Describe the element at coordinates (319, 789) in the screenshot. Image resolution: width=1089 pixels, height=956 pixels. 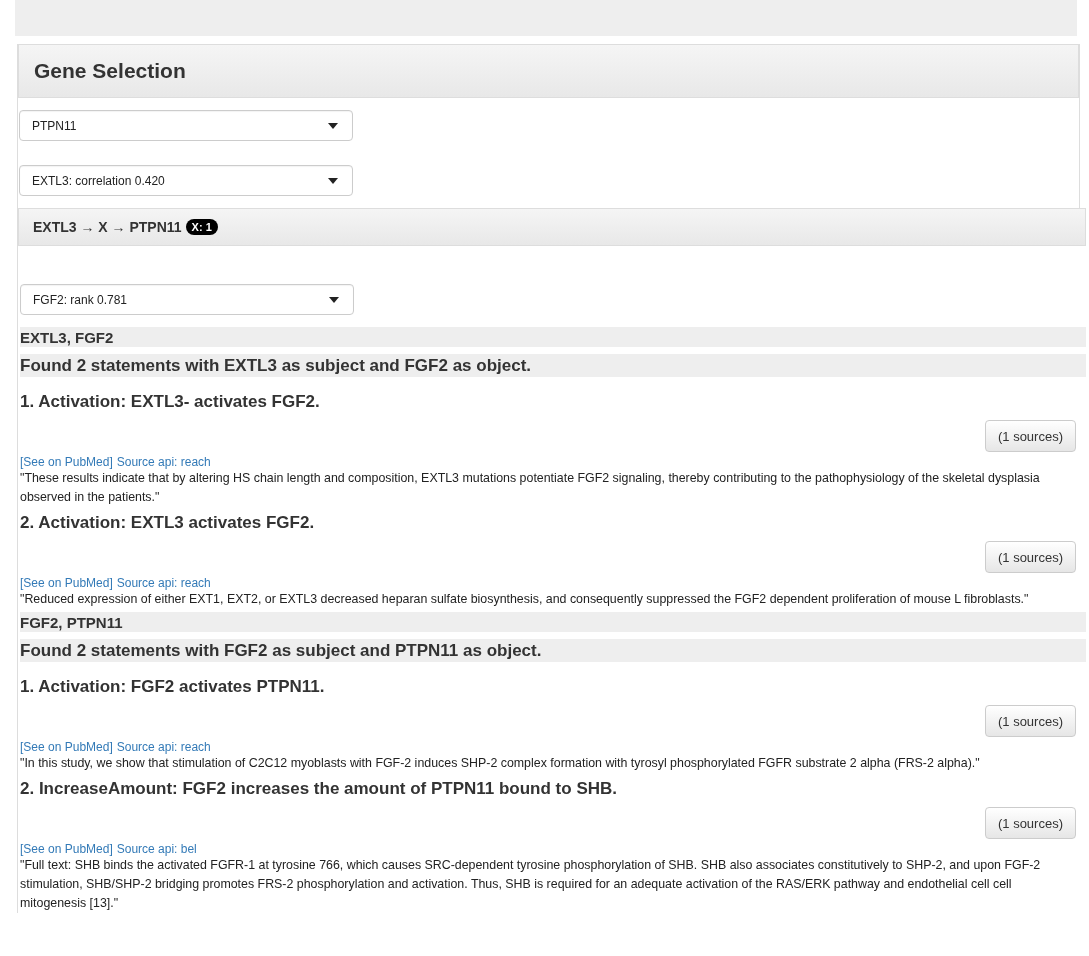
I see `statement-title: 2. IncreaseAmount: FGF2 increases the amount of PTPN11 bound to SHB.` at that location.